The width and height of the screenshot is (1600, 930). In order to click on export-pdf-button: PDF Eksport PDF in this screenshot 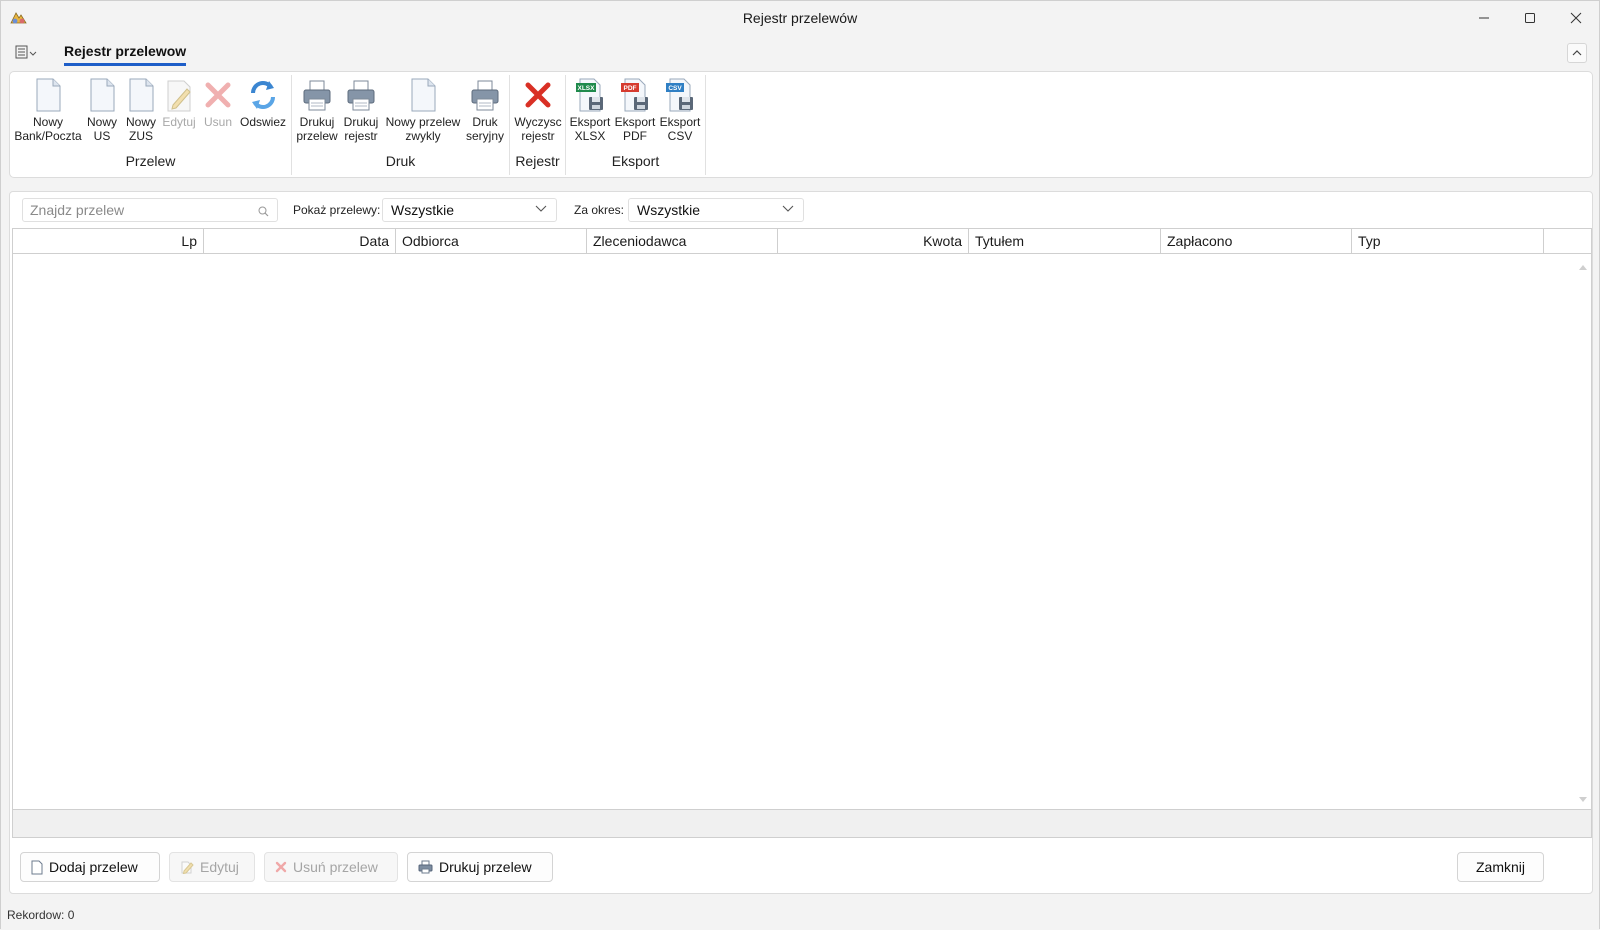, I will do `click(635, 110)`.